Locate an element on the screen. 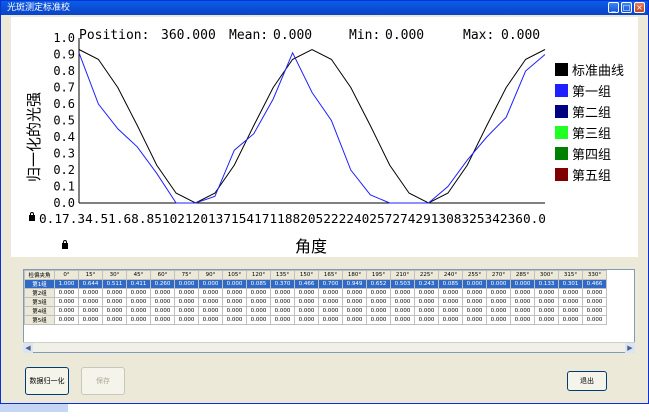 The width and height of the screenshot is (649, 420). maximize-button: □ is located at coordinates (626, 7).